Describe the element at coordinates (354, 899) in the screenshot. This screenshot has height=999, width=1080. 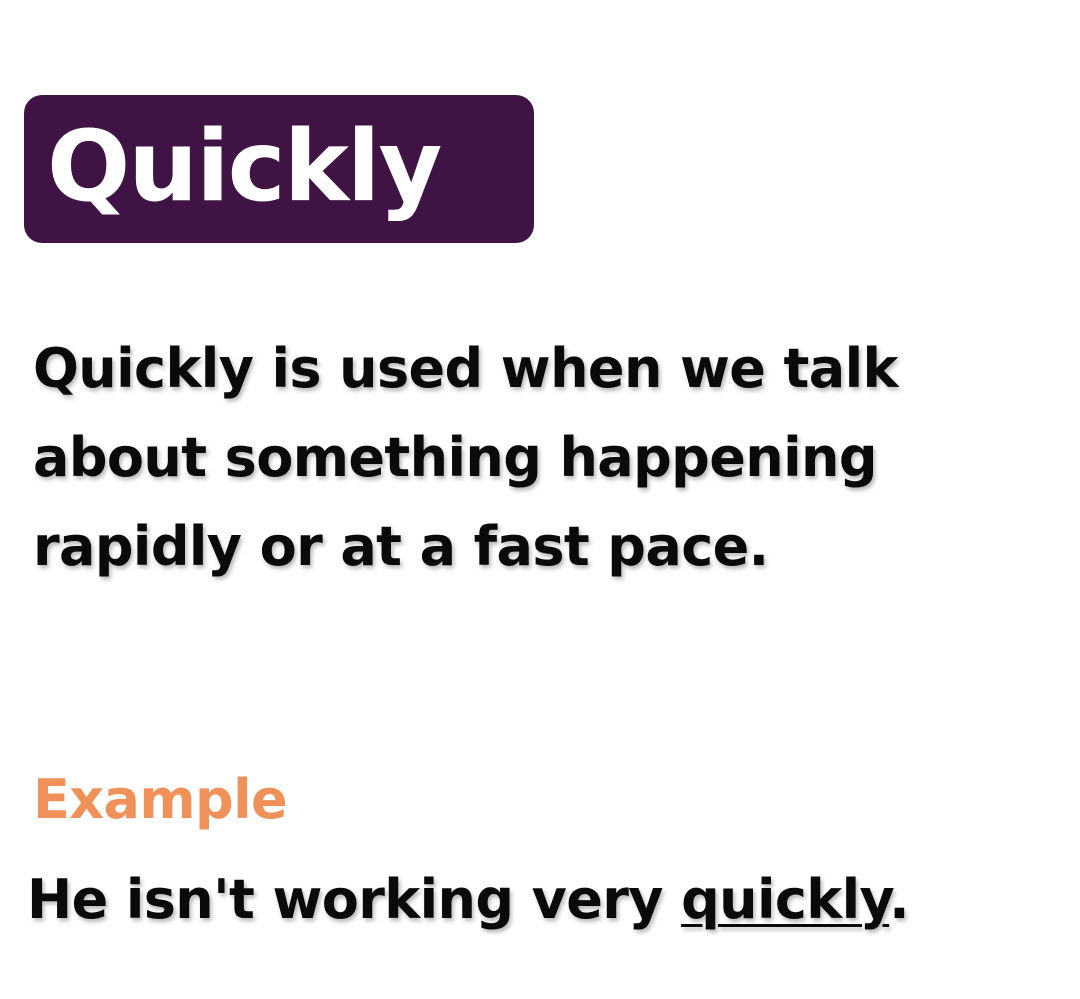
I see `example-sentence-start: He isn't working very` at that location.